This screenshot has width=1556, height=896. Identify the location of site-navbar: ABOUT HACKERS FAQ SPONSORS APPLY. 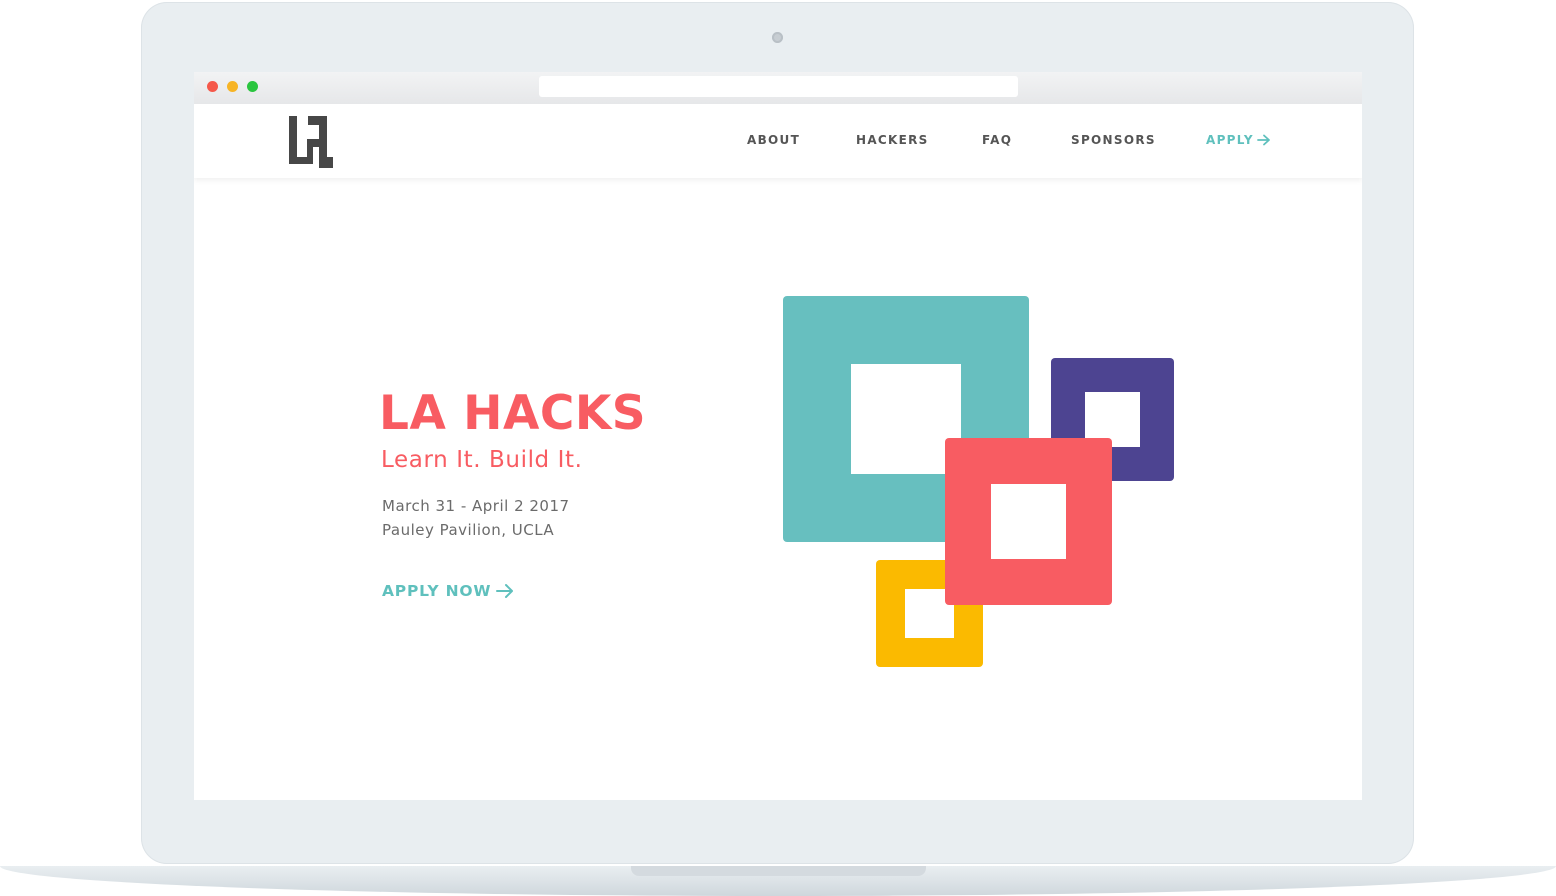
(778, 141).